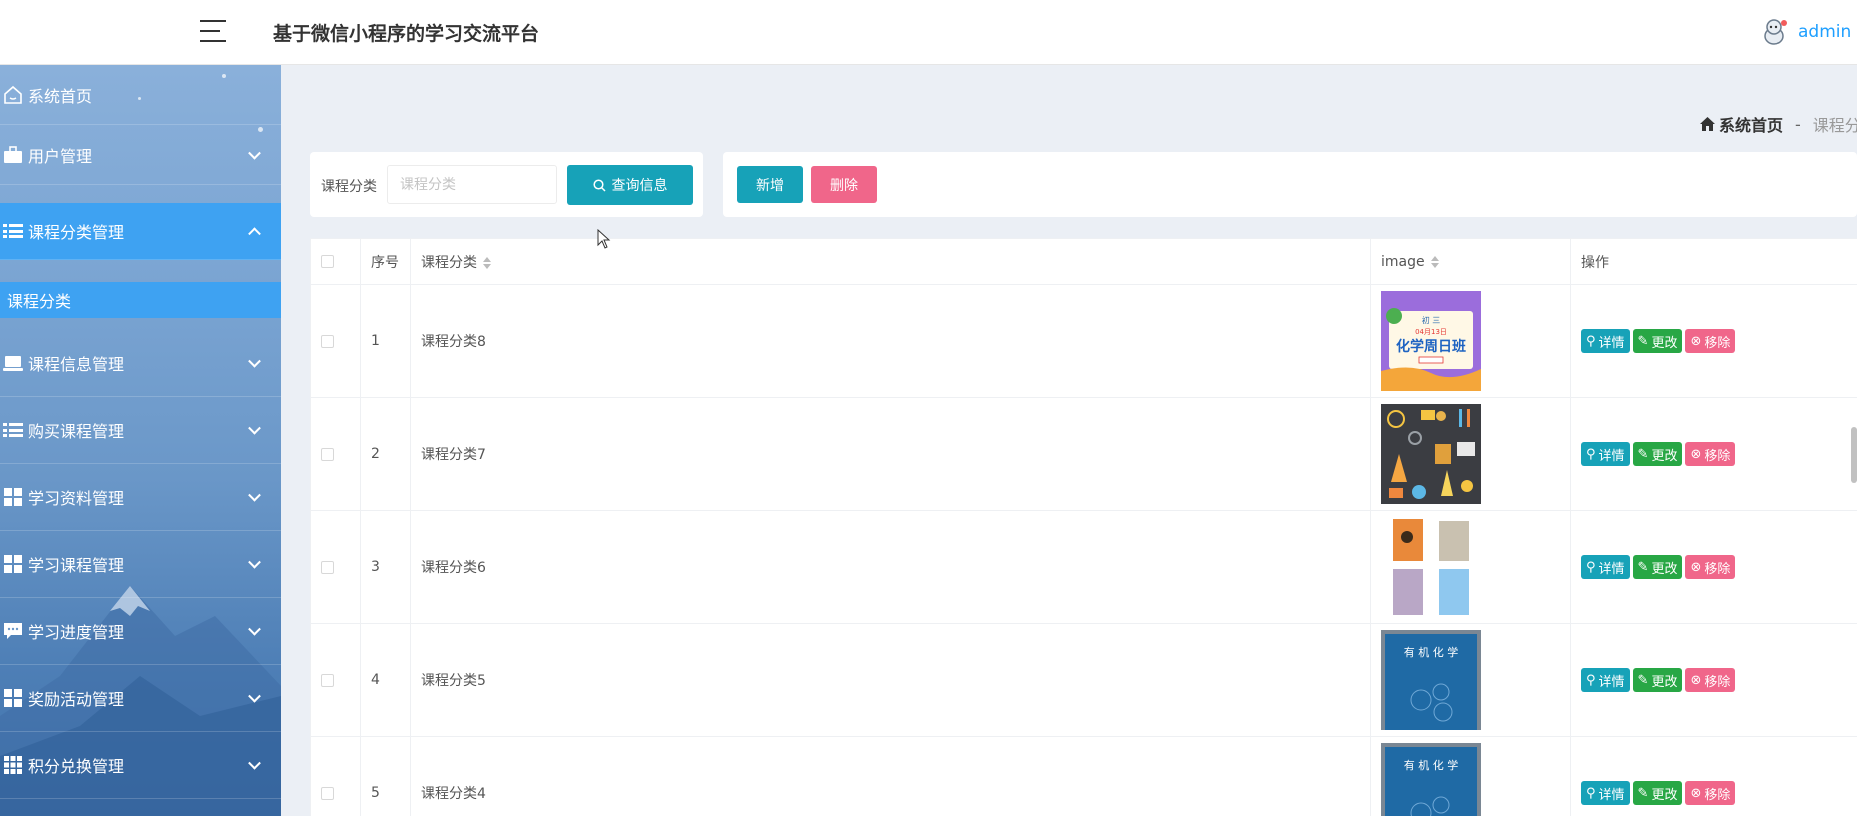  What do you see at coordinates (1825, 32) in the screenshot?
I see `username: admin` at bounding box center [1825, 32].